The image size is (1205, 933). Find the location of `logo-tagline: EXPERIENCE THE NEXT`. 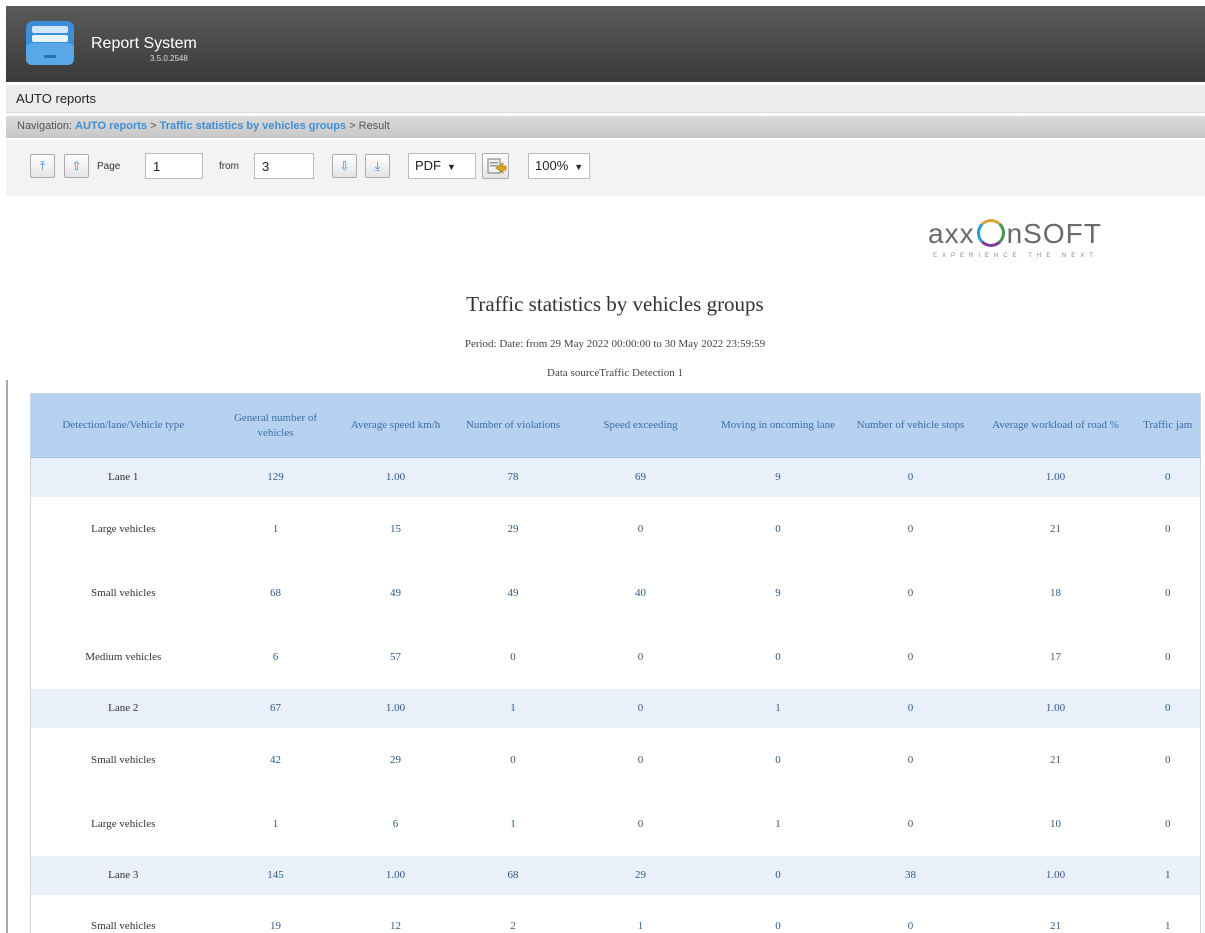

logo-tagline: EXPERIENCE THE NEXT is located at coordinates (1015, 256).